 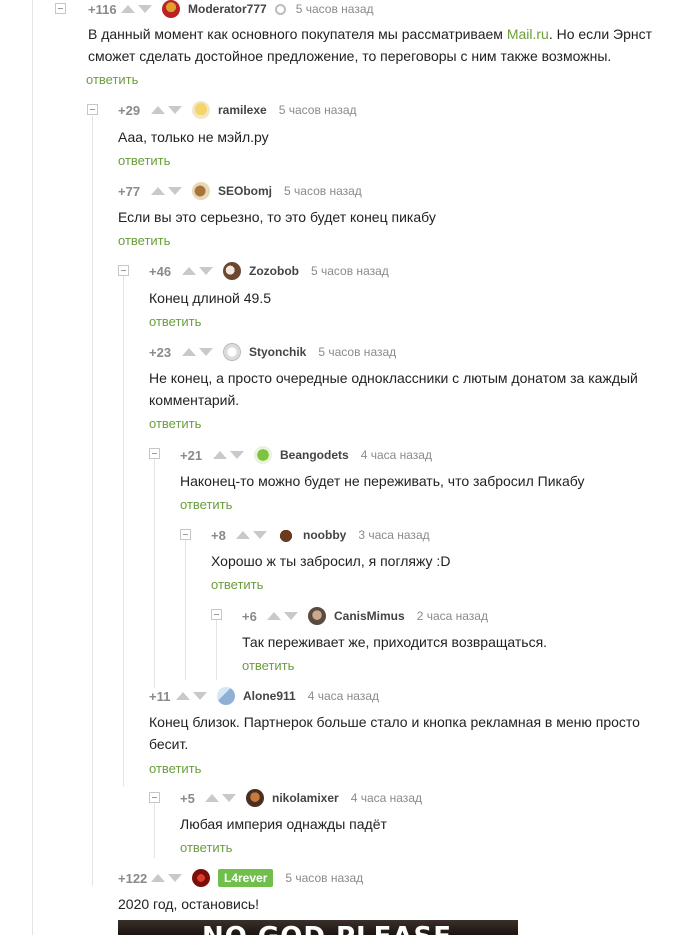 What do you see at coordinates (249, 616) in the screenshot?
I see `comment-rating: +6` at bounding box center [249, 616].